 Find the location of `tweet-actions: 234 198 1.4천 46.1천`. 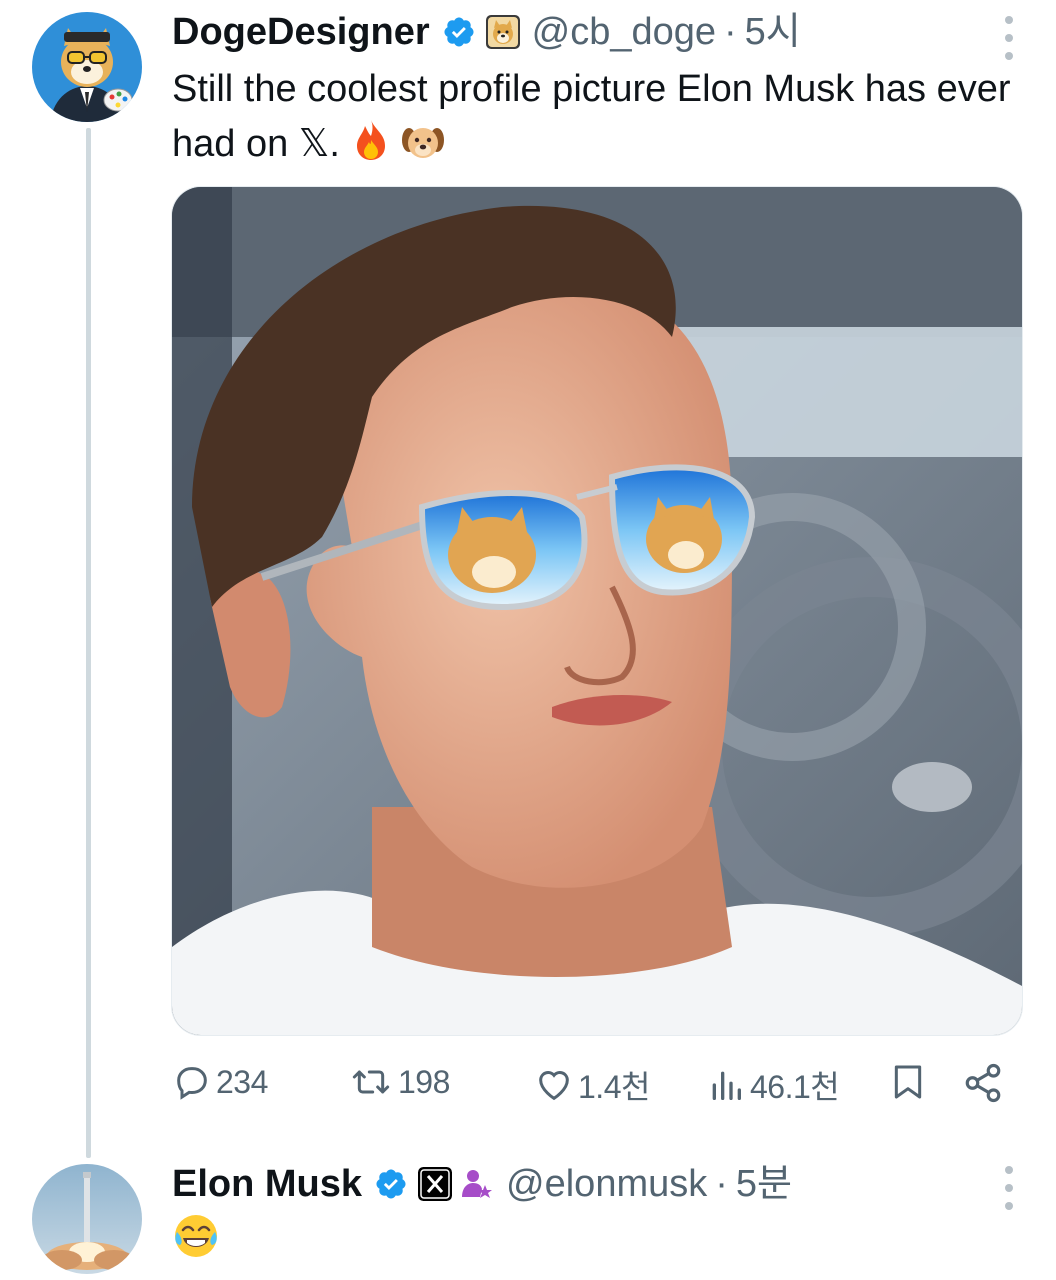

tweet-actions: 234 198 1.4천 46.1천 is located at coordinates (590, 1087).